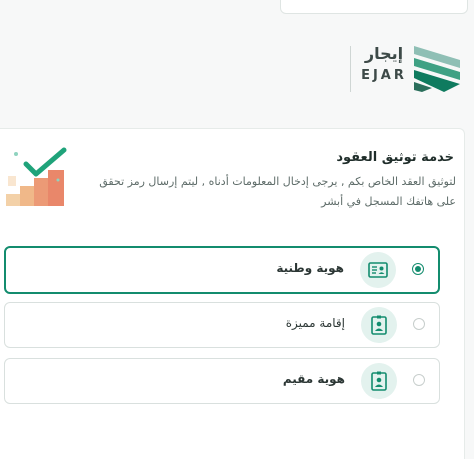  I want to click on option-premium-residency: إقامة مميزة, so click(222, 325).